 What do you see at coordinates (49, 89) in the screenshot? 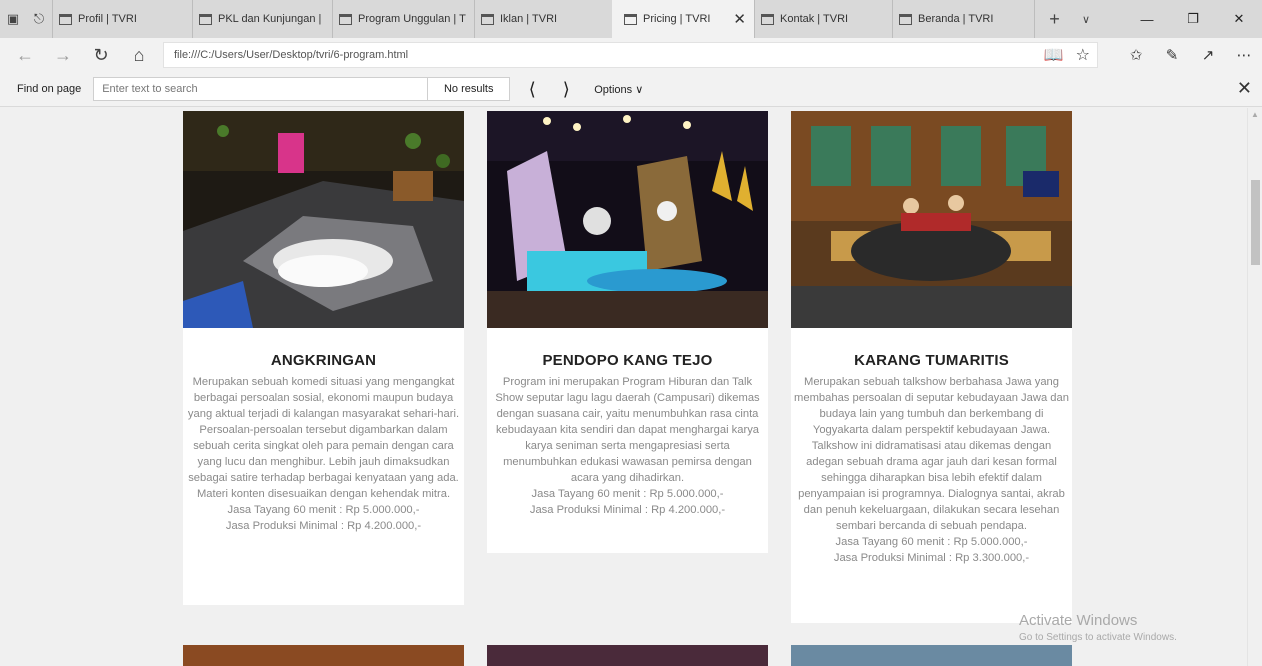
I see `find-label: Find on page` at bounding box center [49, 89].